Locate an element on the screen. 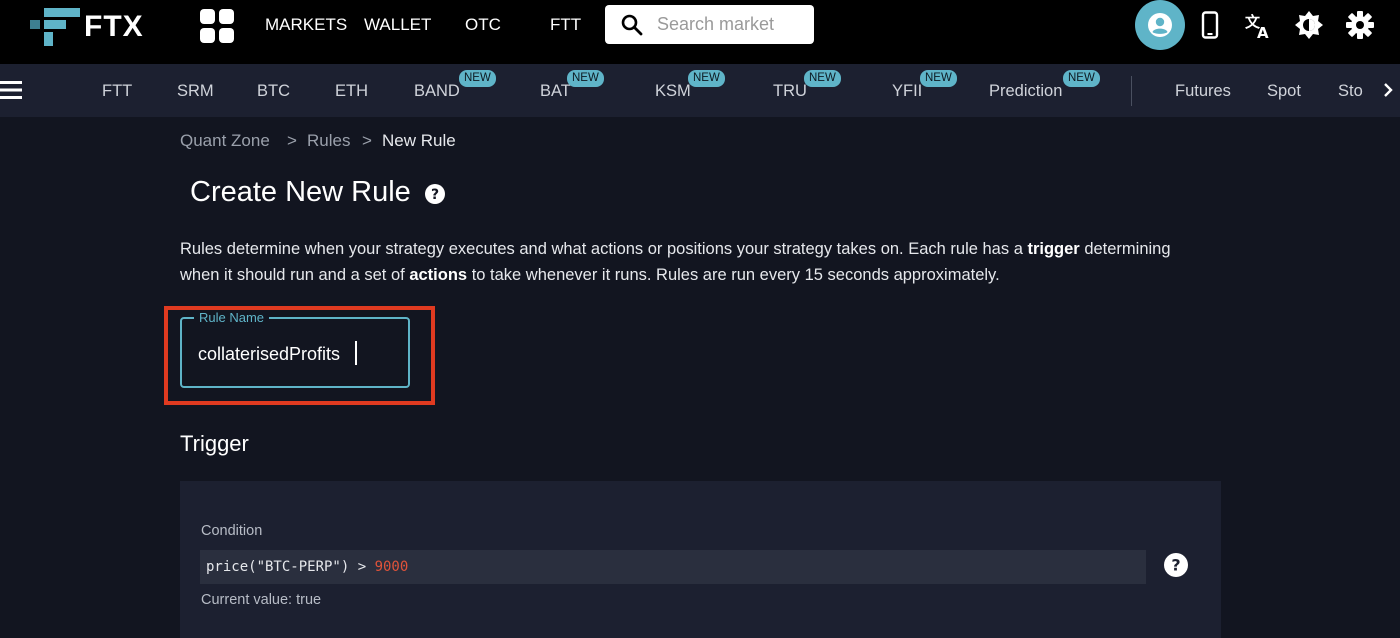 This screenshot has height=638, width=1400. description-actions-term: actions is located at coordinates (438, 275).